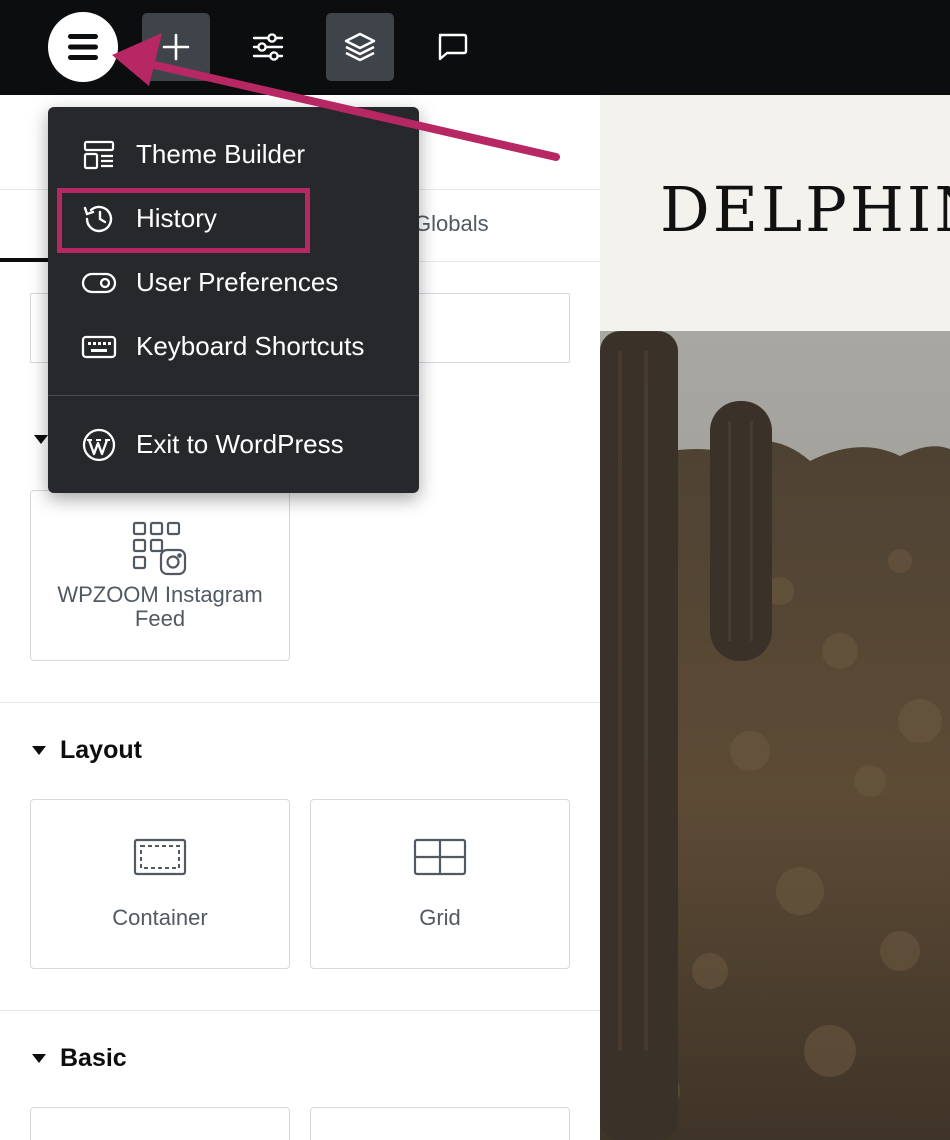 The width and height of the screenshot is (950, 1140). I want to click on menu-item-label: Keyboard Shortcuts, so click(250, 345).